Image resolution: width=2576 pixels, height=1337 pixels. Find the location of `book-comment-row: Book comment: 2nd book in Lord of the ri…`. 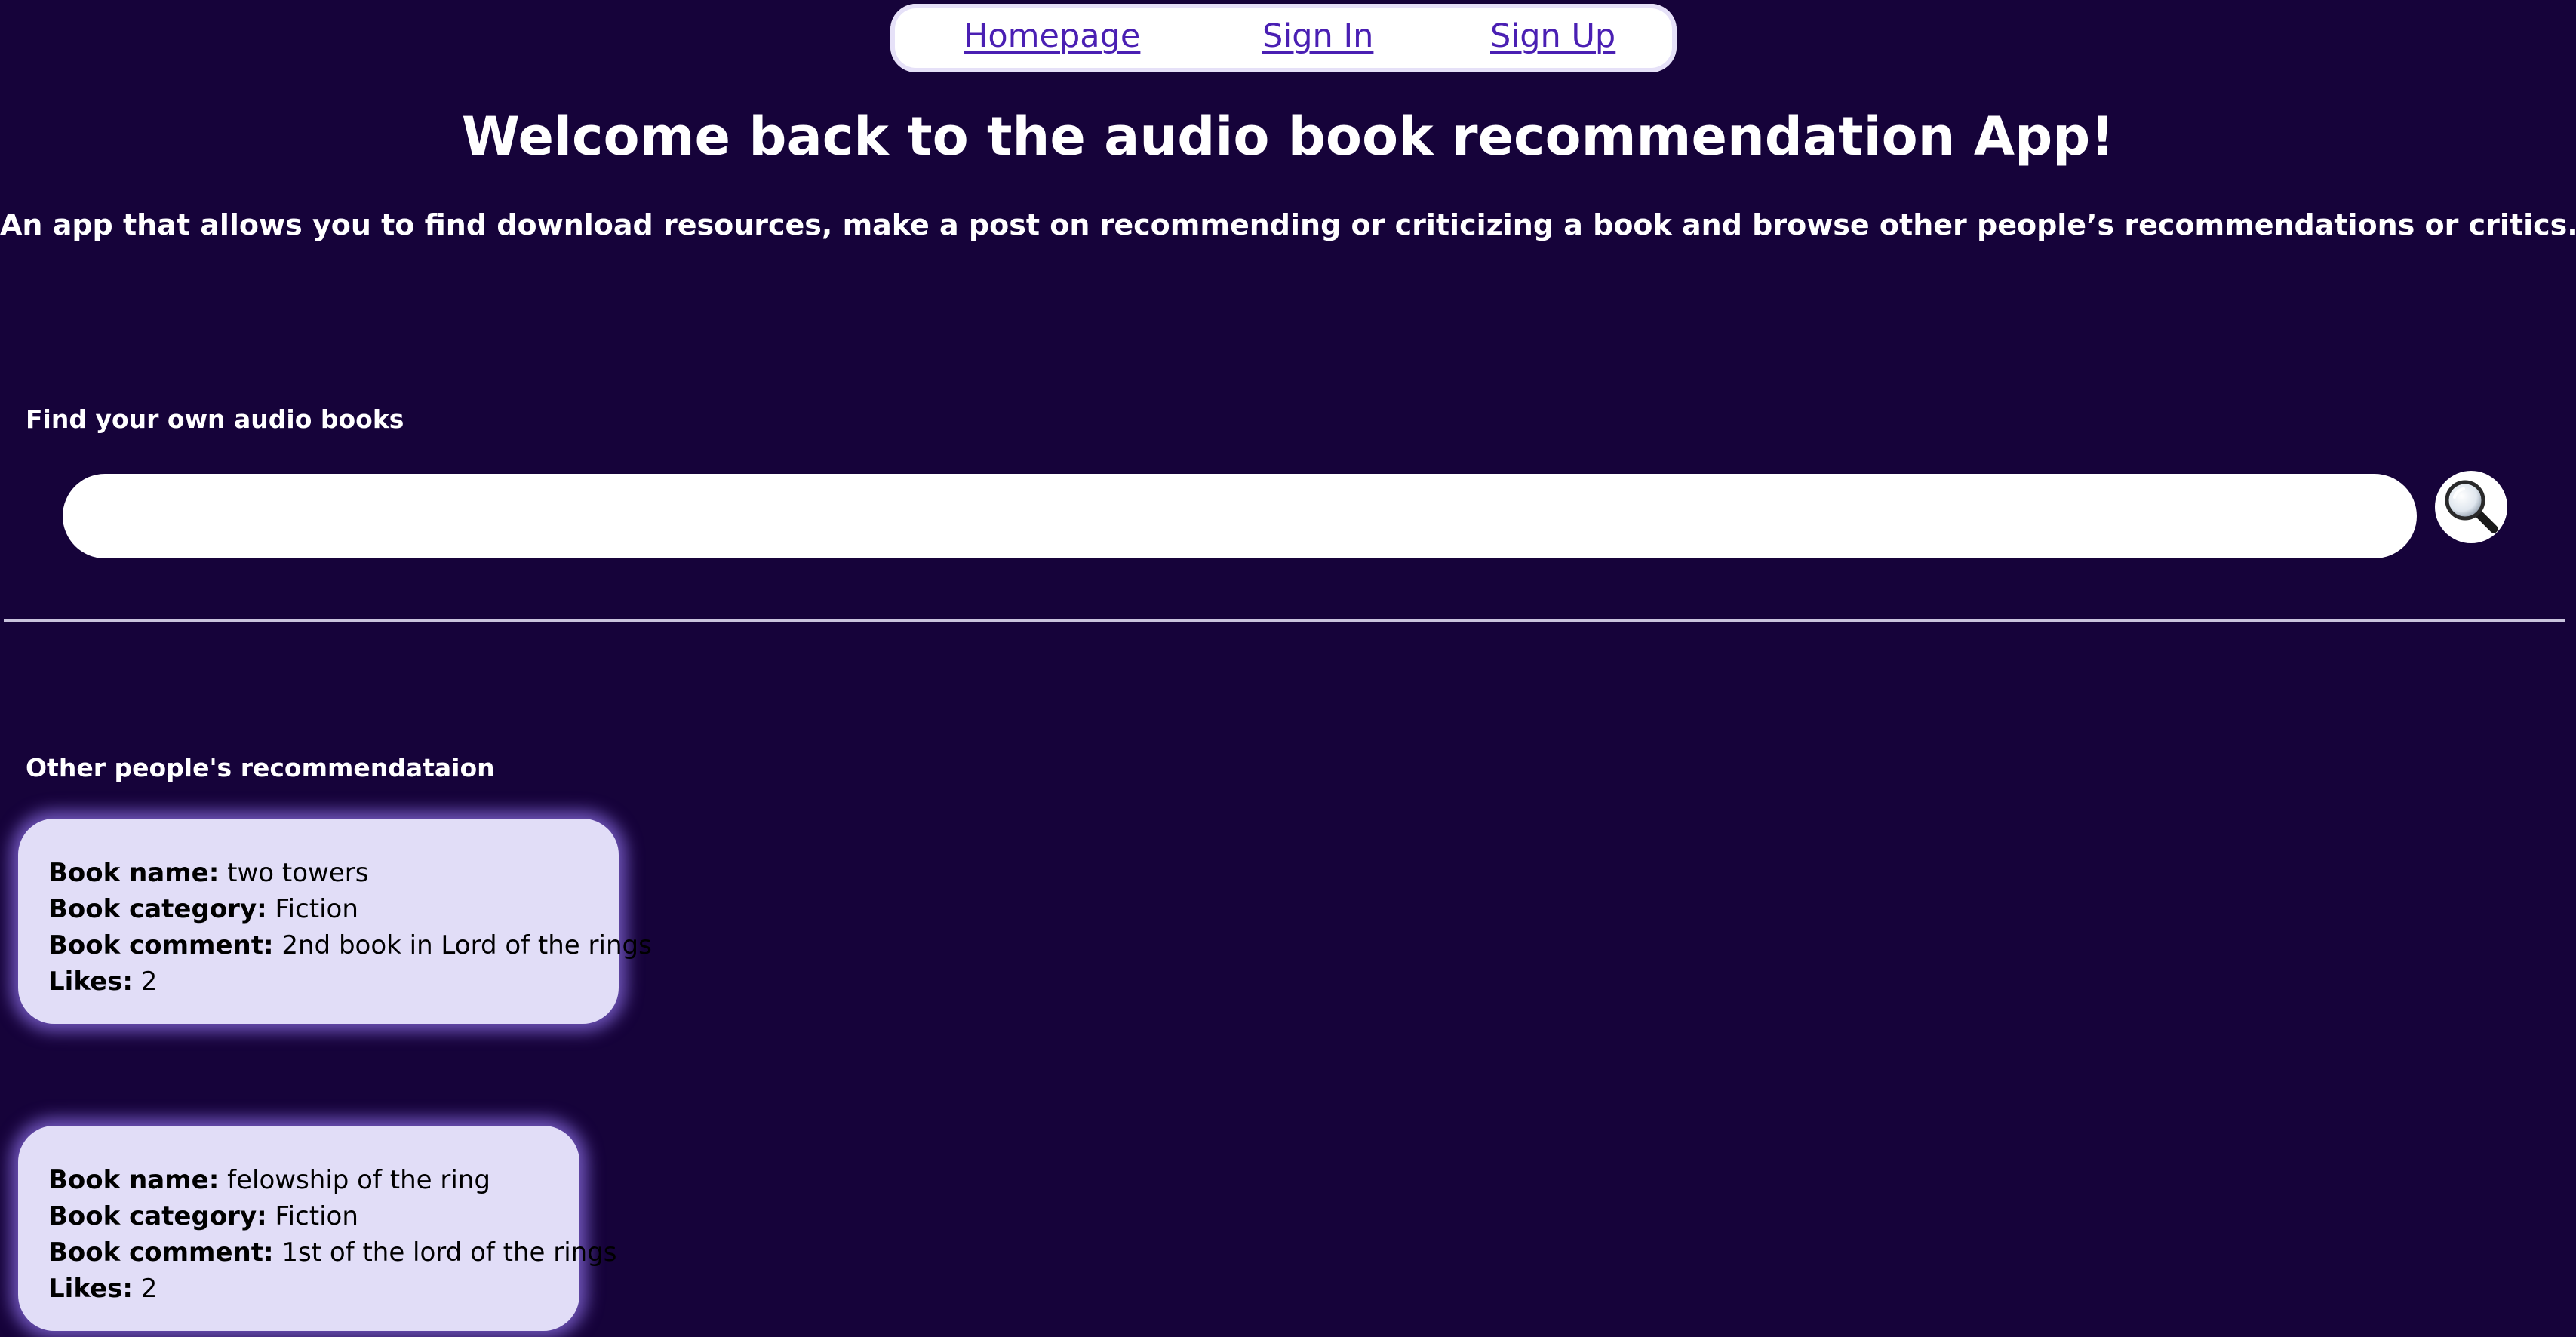

book-comment-row: Book comment: 2nd book in Lord of the ri… is located at coordinates (350, 945).